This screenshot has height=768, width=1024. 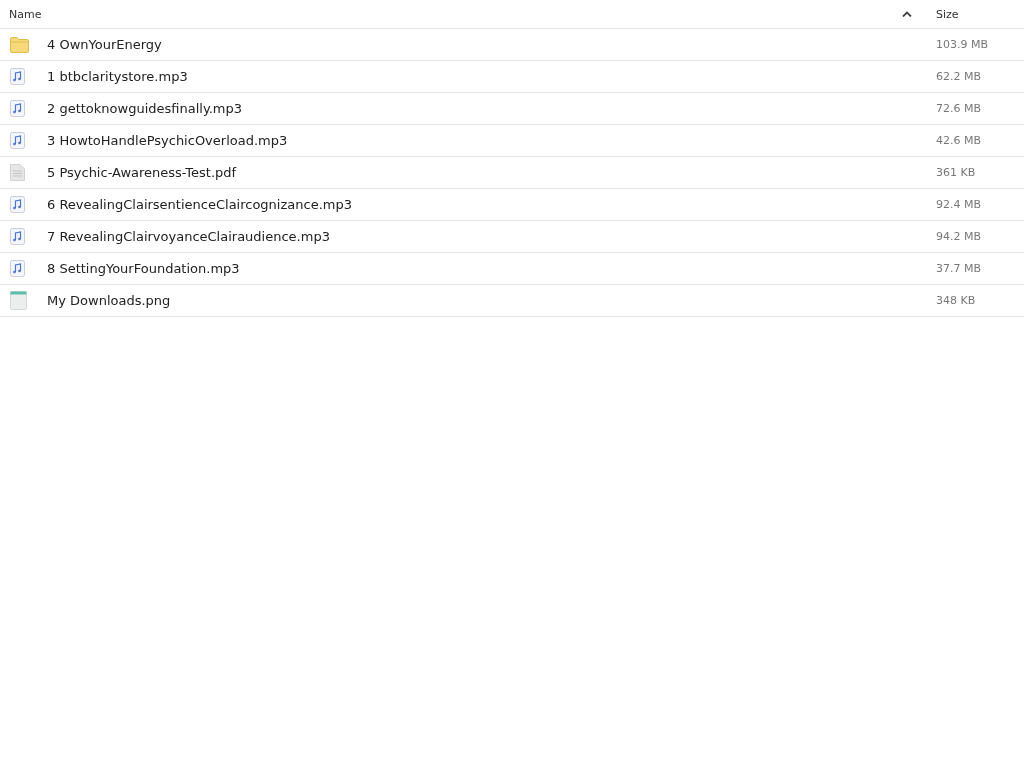 I want to click on file-name: 4 OwnYourEnergy, so click(x=491, y=44).